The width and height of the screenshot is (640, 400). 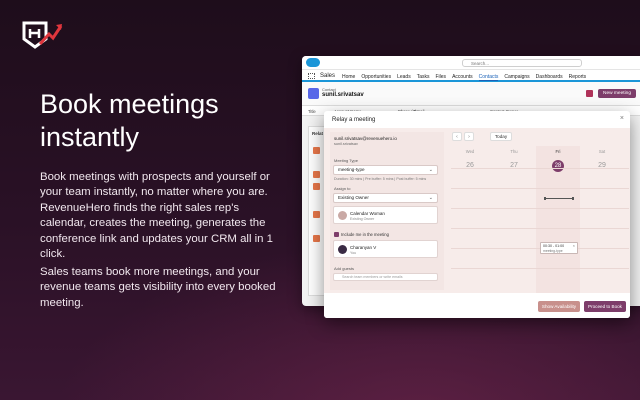 What do you see at coordinates (516, 77) in the screenshot?
I see `tab-campaigns: Campaigns` at bounding box center [516, 77].